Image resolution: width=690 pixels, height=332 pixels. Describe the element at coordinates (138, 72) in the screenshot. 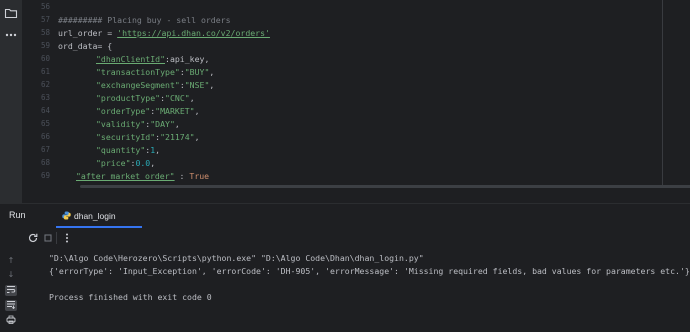

I see `dict-key: "transactionType"` at that location.